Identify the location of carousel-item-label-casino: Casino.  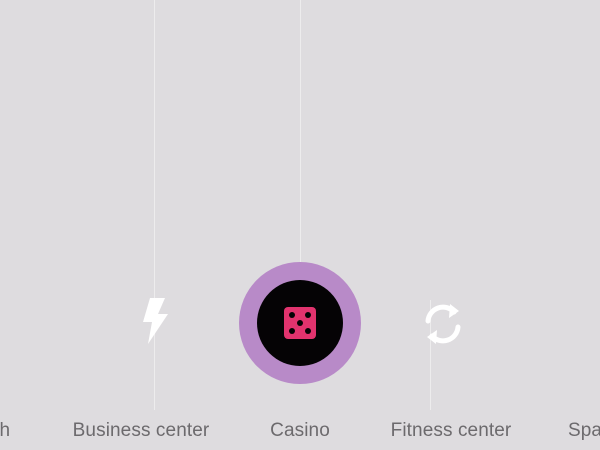
(300, 430).